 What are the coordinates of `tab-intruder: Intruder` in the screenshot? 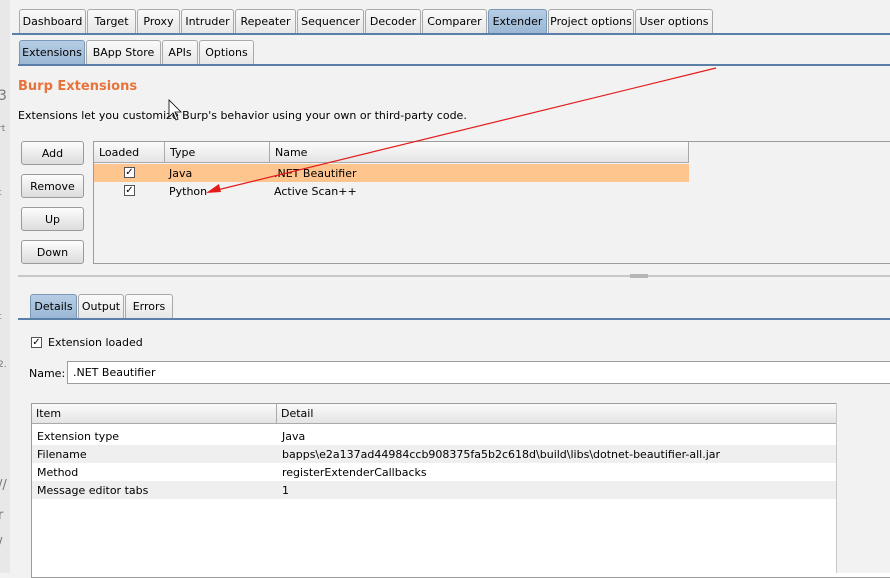 It's located at (207, 21).